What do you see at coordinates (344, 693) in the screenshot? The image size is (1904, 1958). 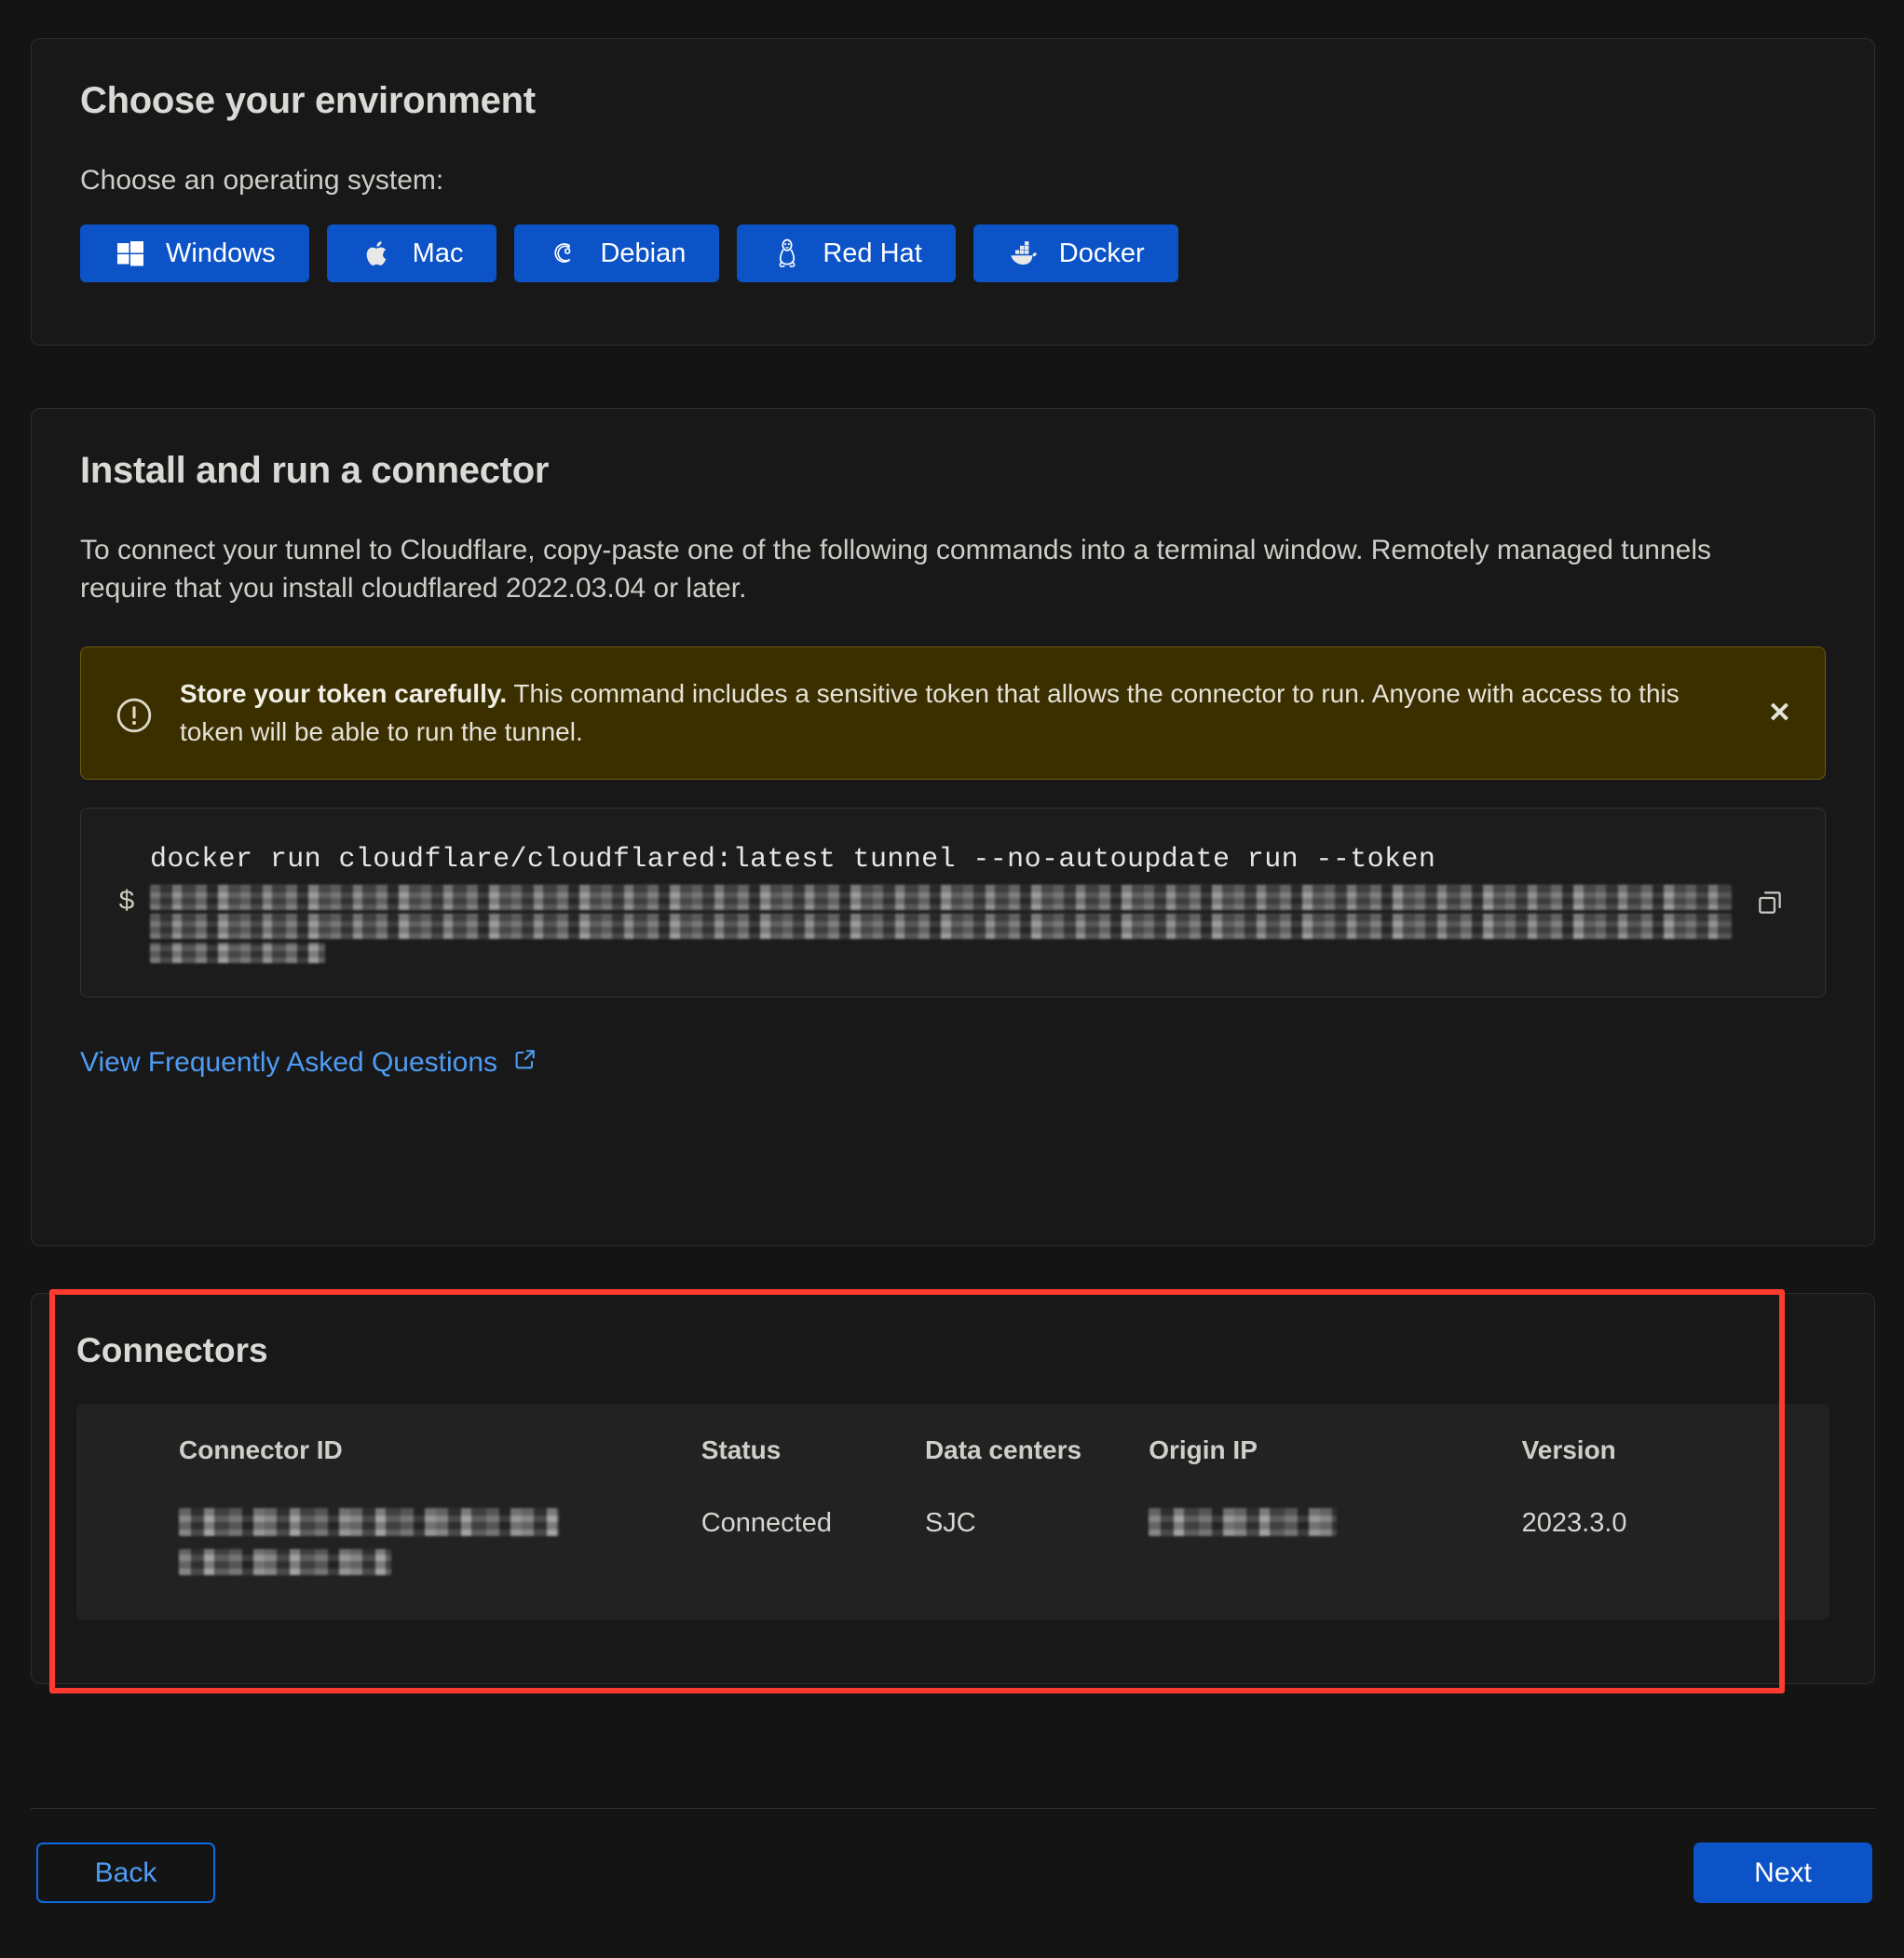 I see `token-warning-bold: Store your token carefully.` at bounding box center [344, 693].